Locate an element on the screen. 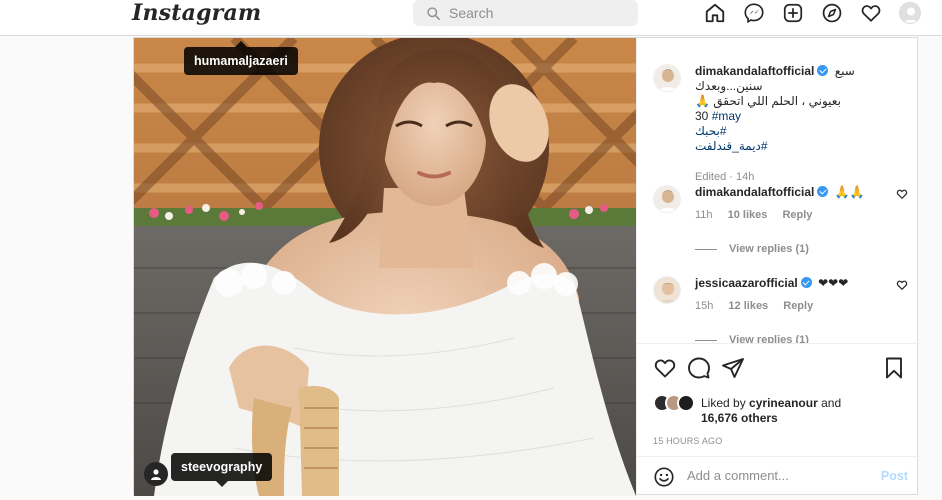 This screenshot has height=500, width=942. new-post-icon is located at coordinates (793, 13).